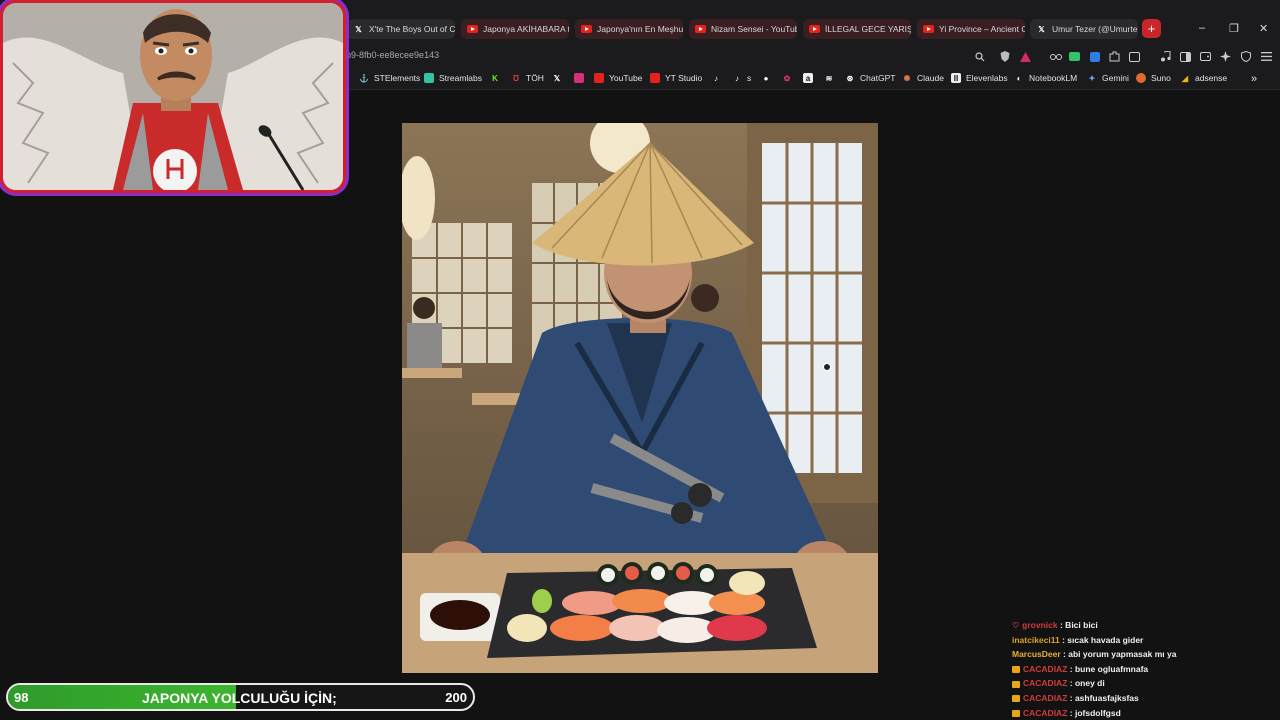 This screenshot has height=720, width=1280. I want to click on bookmark-tiktok-s: ♪ s, so click(741, 78).